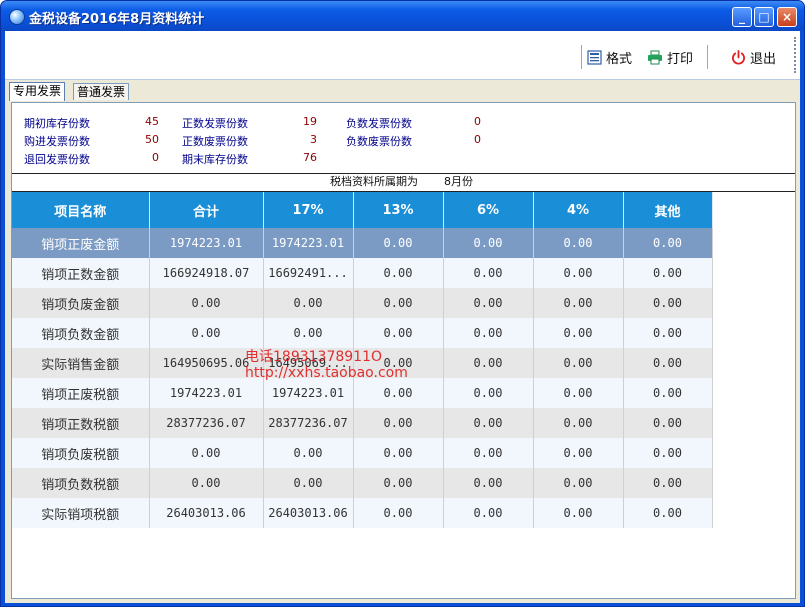  I want to click on tab-special-invoice: 专用发票, so click(37, 91).